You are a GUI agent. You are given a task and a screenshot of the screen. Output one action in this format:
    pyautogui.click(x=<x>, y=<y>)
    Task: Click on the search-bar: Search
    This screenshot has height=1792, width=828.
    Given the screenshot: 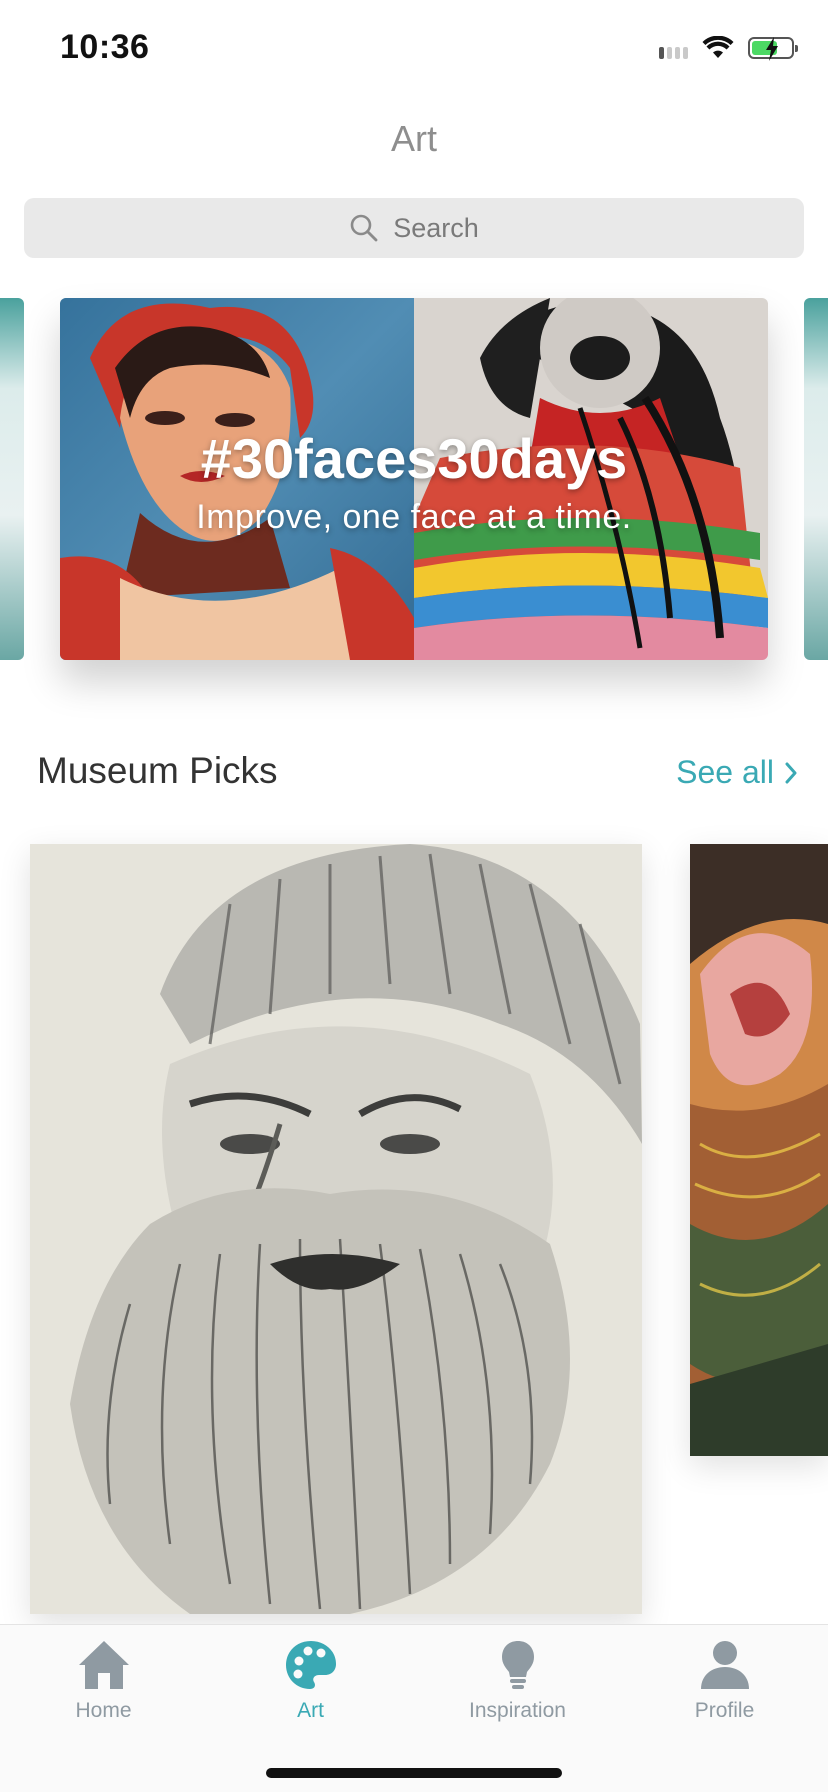 What is the action you would take?
    pyautogui.click(x=414, y=228)
    